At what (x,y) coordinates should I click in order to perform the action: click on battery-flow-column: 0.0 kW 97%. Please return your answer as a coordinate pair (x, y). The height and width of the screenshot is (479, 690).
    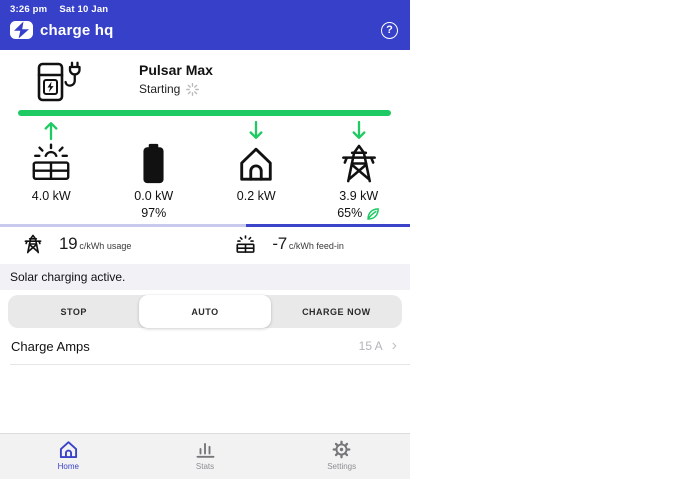
    Looking at the image, I should click on (154, 170).